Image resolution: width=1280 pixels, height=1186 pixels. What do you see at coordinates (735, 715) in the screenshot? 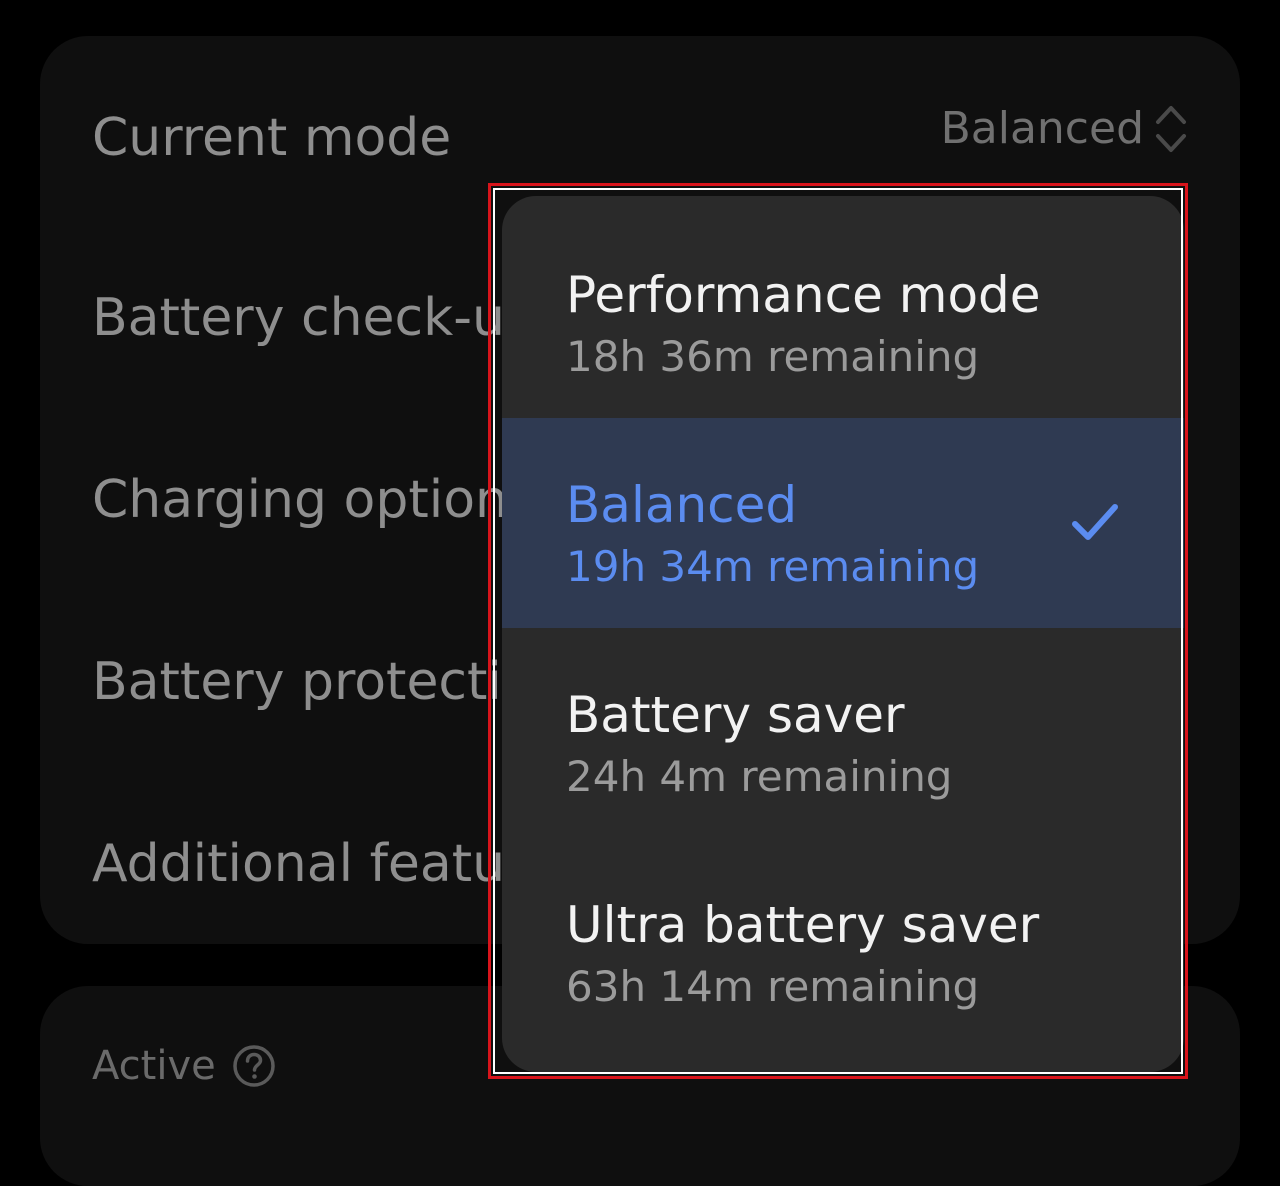
I see `menu-item-title: Battery saver` at bounding box center [735, 715].